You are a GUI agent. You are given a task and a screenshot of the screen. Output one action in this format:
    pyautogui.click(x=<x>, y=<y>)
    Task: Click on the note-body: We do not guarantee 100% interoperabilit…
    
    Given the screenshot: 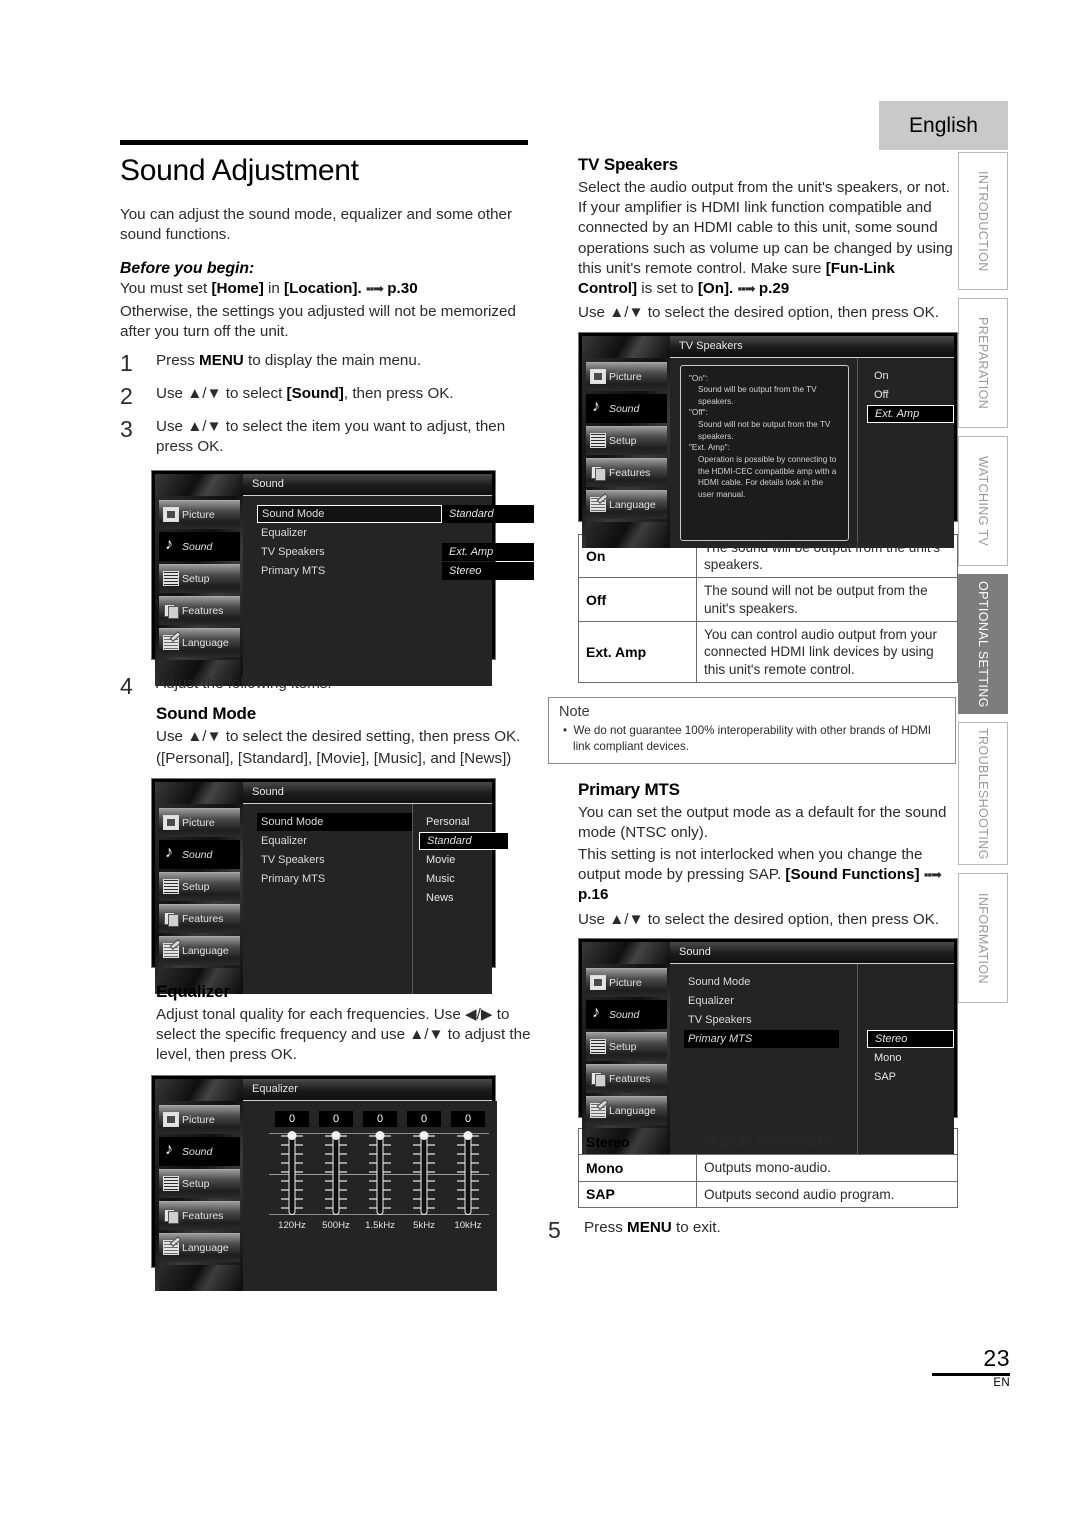 What is the action you would take?
    pyautogui.click(x=752, y=738)
    